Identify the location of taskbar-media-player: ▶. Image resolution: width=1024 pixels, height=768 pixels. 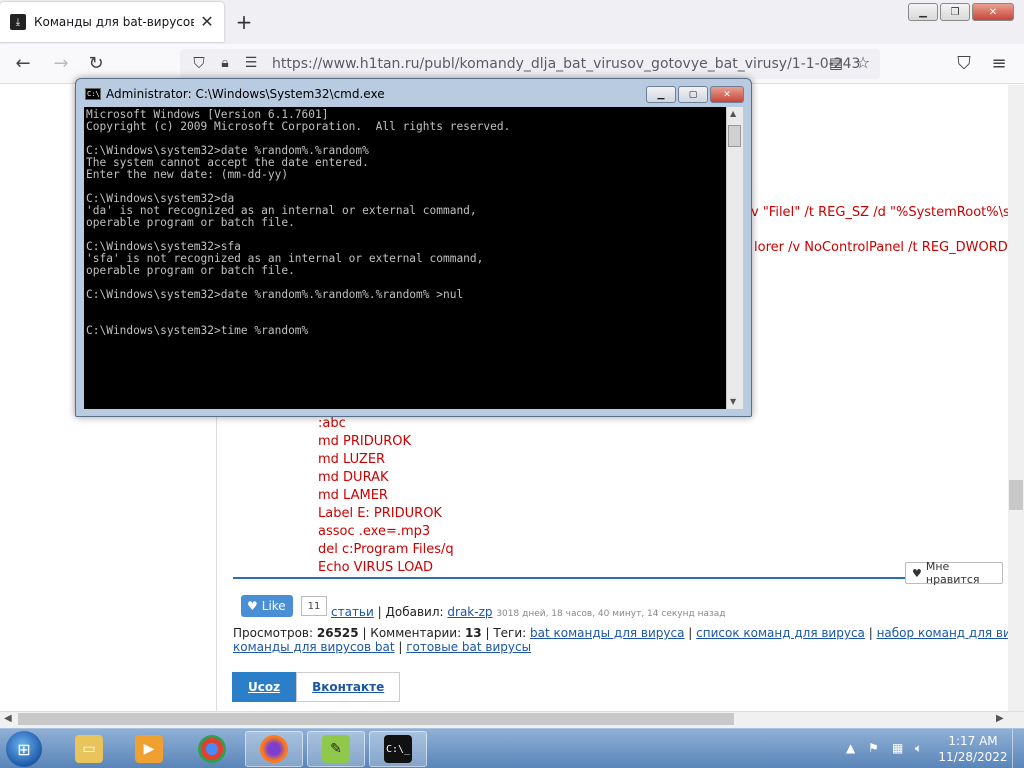
(149, 749).